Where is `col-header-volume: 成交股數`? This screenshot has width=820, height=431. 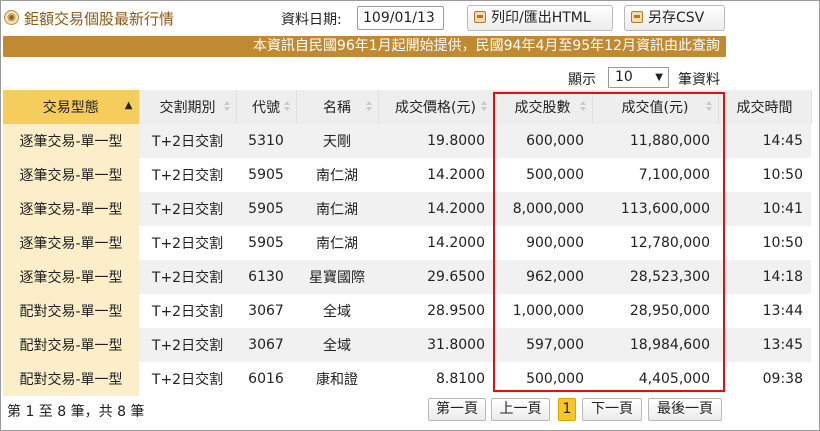 col-header-volume: 成交股數 is located at coordinates (543, 107).